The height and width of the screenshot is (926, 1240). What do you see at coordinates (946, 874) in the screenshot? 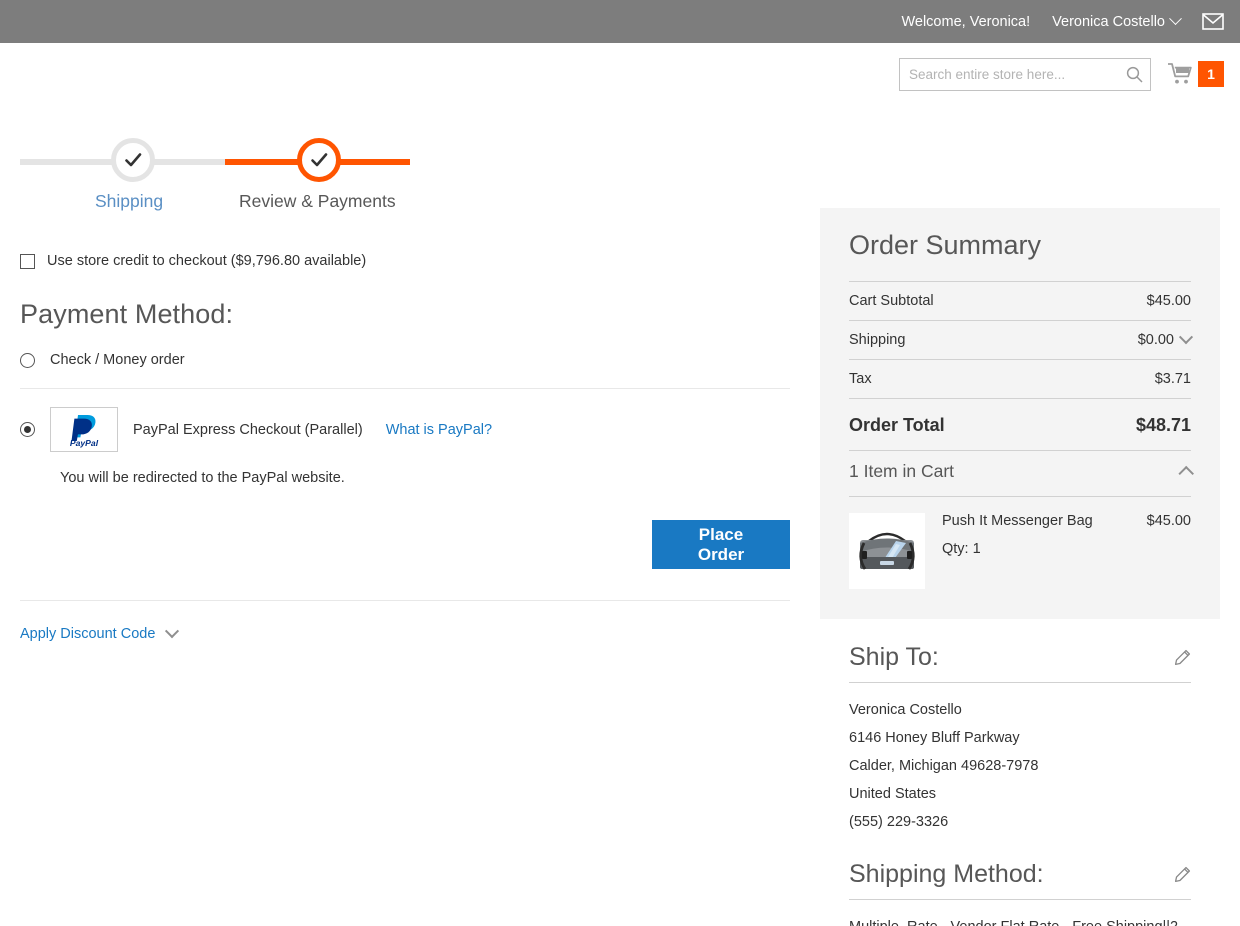
I see `shipping-method-title: Shipping Method:` at bounding box center [946, 874].